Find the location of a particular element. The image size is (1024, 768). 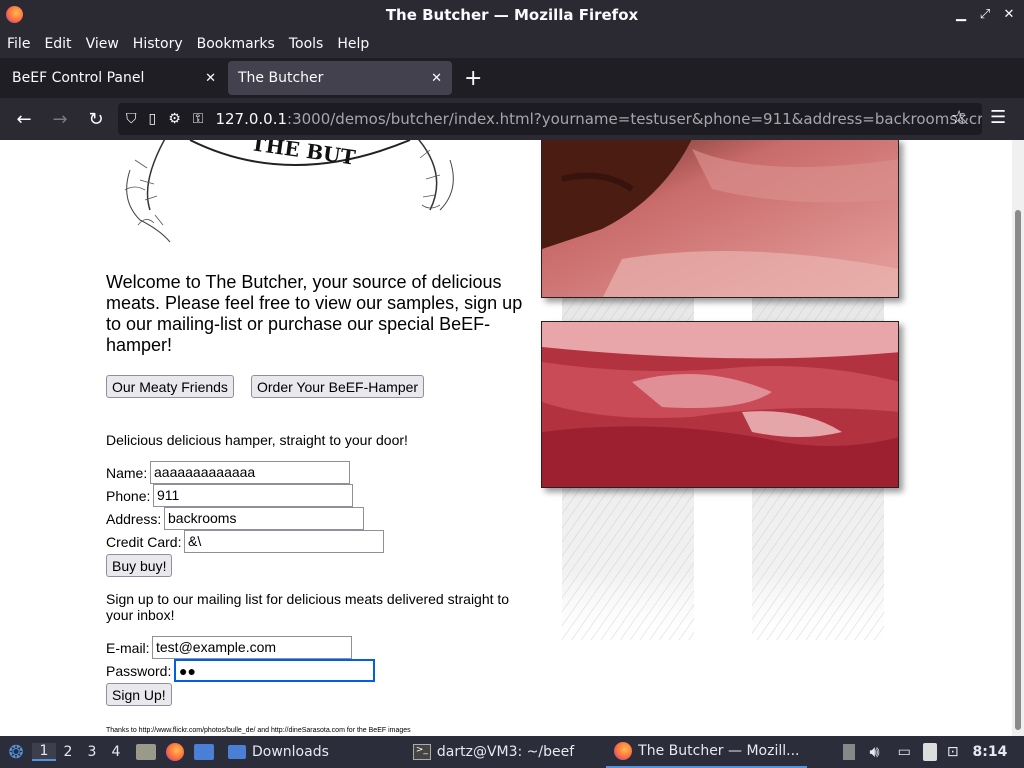

shield-icon: ⛉ is located at coordinates (131, 119).